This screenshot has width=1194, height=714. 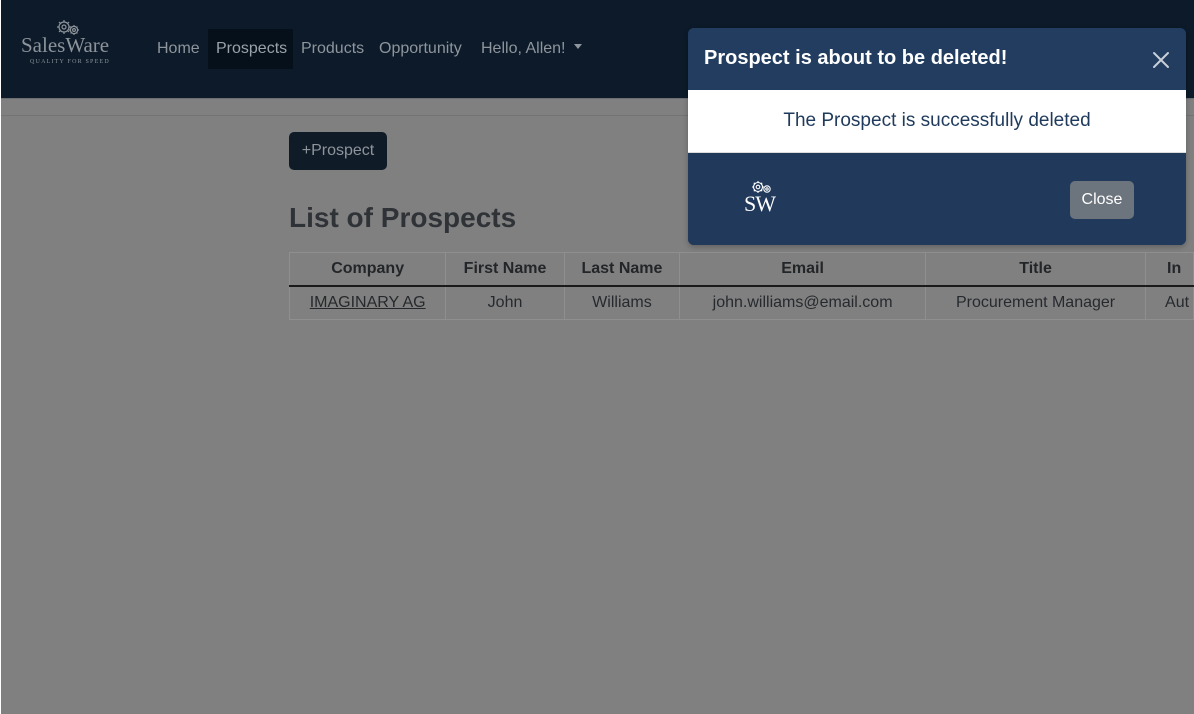 I want to click on cell-email: john.williams@email.com, so click(x=803, y=302).